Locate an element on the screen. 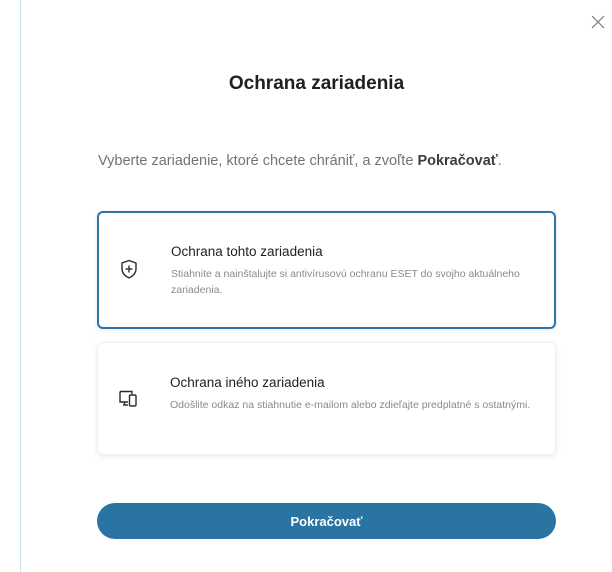 The width and height of the screenshot is (612, 572). shield-plus-icon is located at coordinates (129, 269).